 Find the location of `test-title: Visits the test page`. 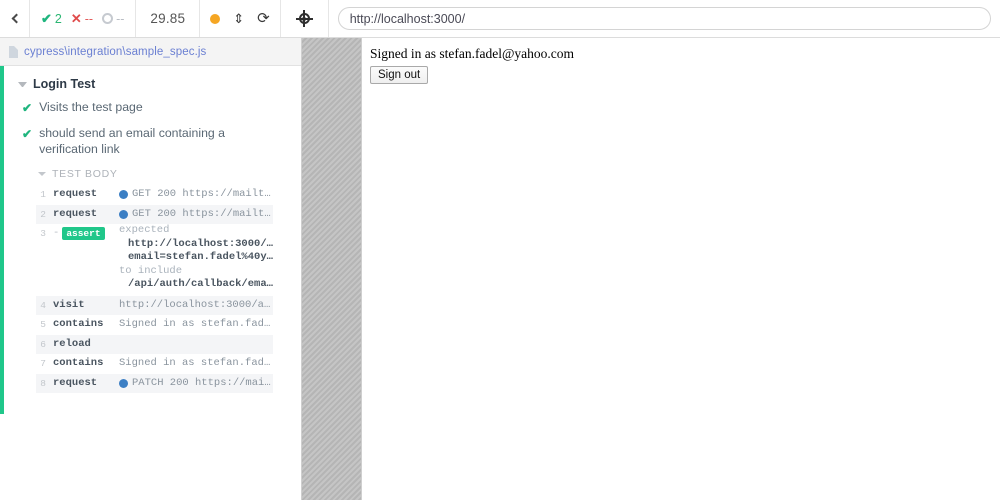

test-title: Visits the test page is located at coordinates (91, 107).